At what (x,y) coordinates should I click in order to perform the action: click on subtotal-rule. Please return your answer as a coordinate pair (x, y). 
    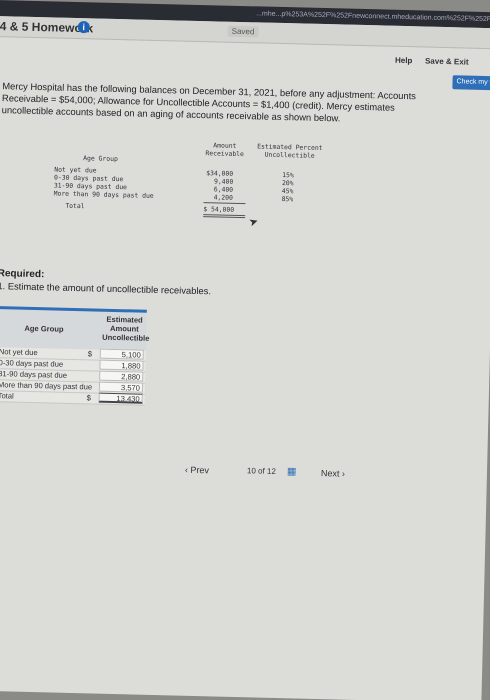
    Looking at the image, I should click on (224, 203).